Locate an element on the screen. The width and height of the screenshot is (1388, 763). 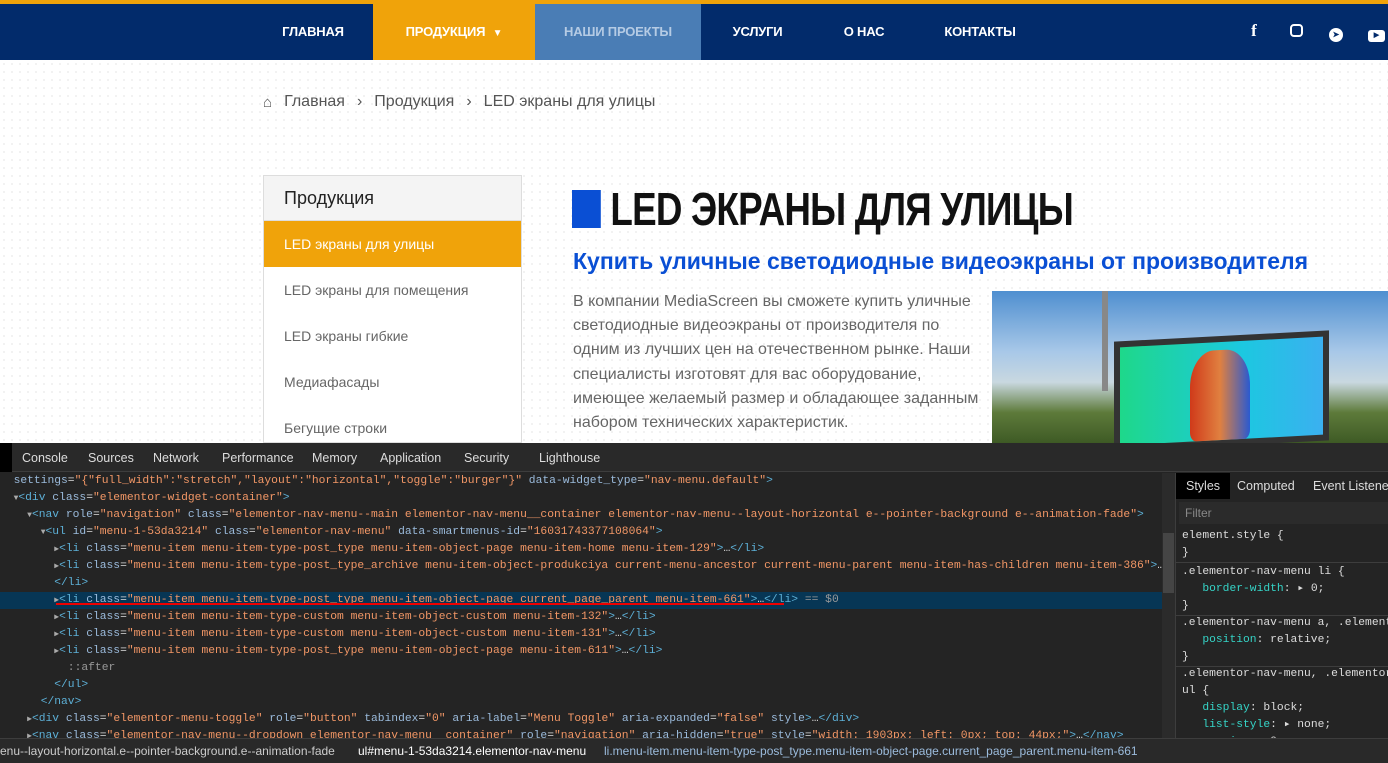
sidebar-title: Продукция is located at coordinates (392, 198).